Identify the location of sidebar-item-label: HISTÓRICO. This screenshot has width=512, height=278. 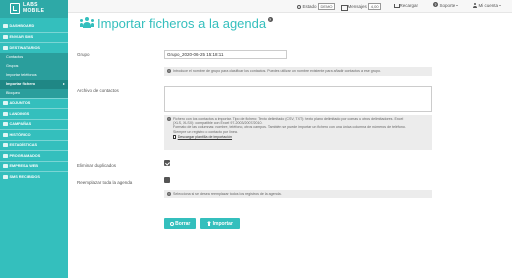
(20, 134).